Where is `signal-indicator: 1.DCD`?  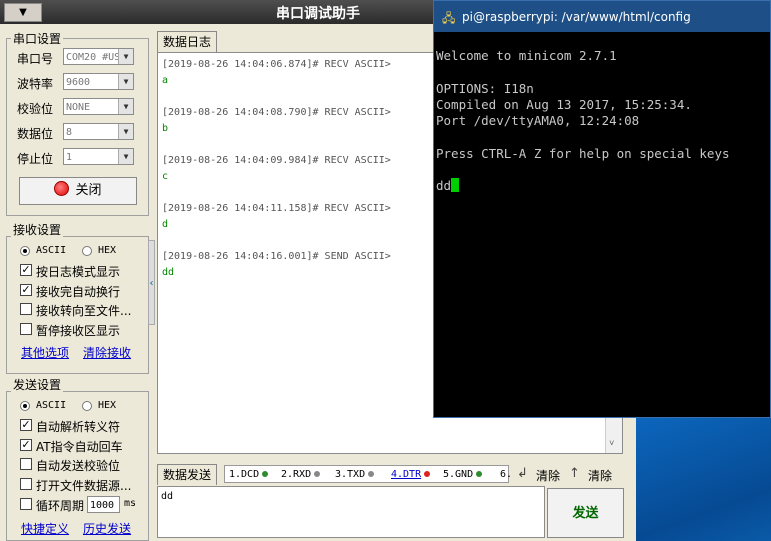 signal-indicator: 1.DCD is located at coordinates (249, 474).